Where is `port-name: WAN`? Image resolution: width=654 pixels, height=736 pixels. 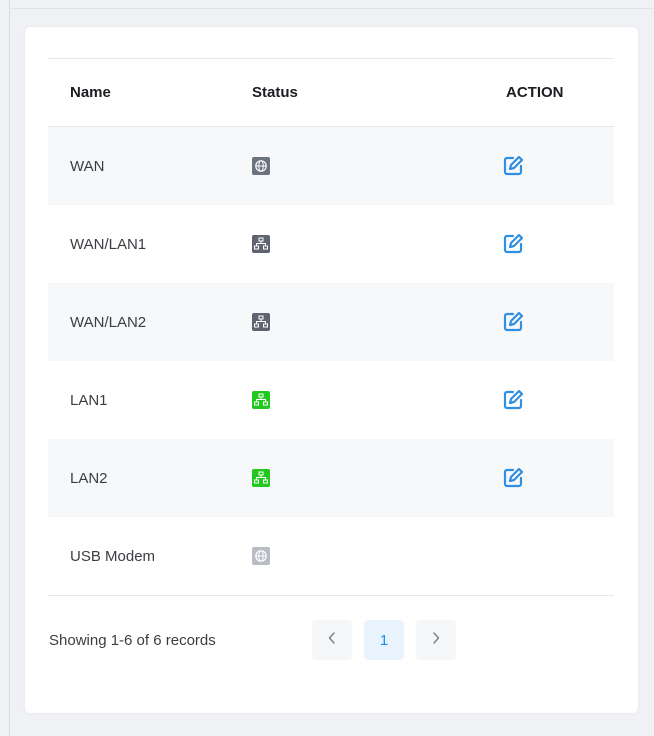 port-name: WAN is located at coordinates (87, 166).